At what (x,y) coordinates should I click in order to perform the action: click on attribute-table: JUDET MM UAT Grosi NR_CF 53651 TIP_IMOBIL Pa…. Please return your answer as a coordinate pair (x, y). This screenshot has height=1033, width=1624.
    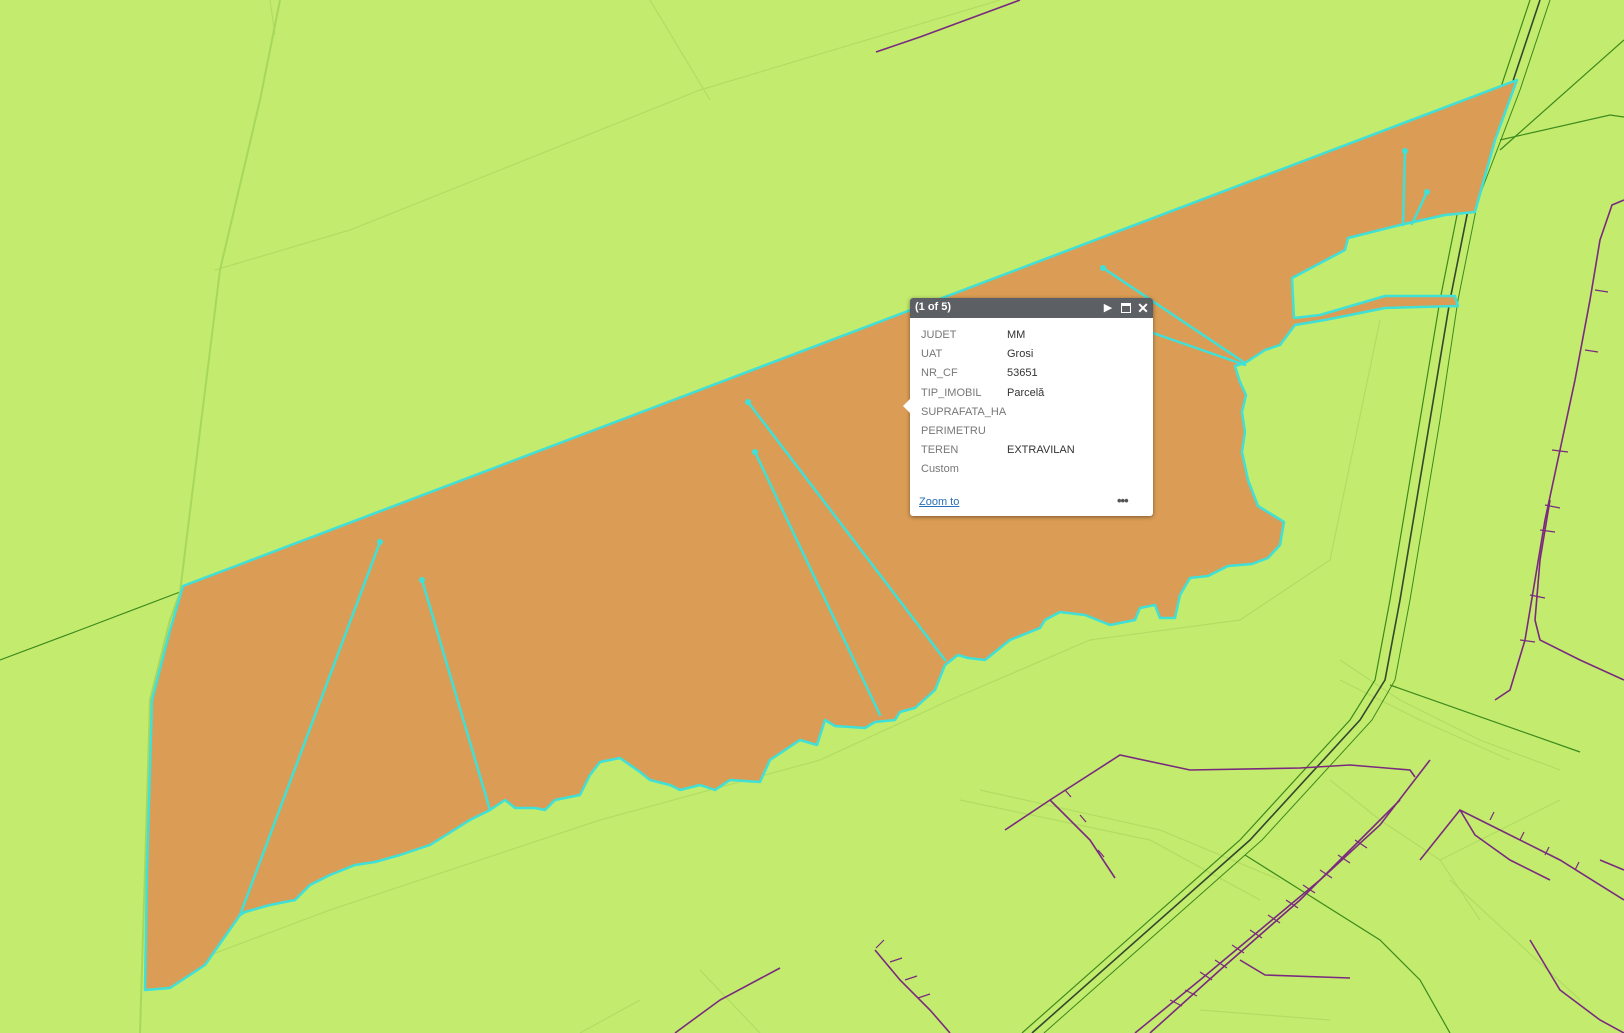
    Looking at the image, I should click on (1033, 403).